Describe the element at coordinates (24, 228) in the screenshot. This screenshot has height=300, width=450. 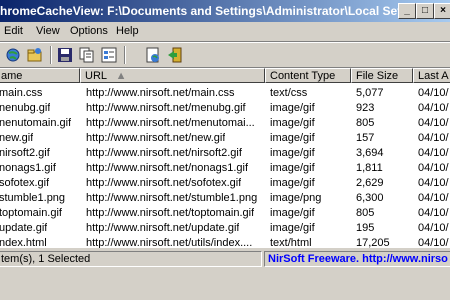
I see `row-name: update.gif` at that location.